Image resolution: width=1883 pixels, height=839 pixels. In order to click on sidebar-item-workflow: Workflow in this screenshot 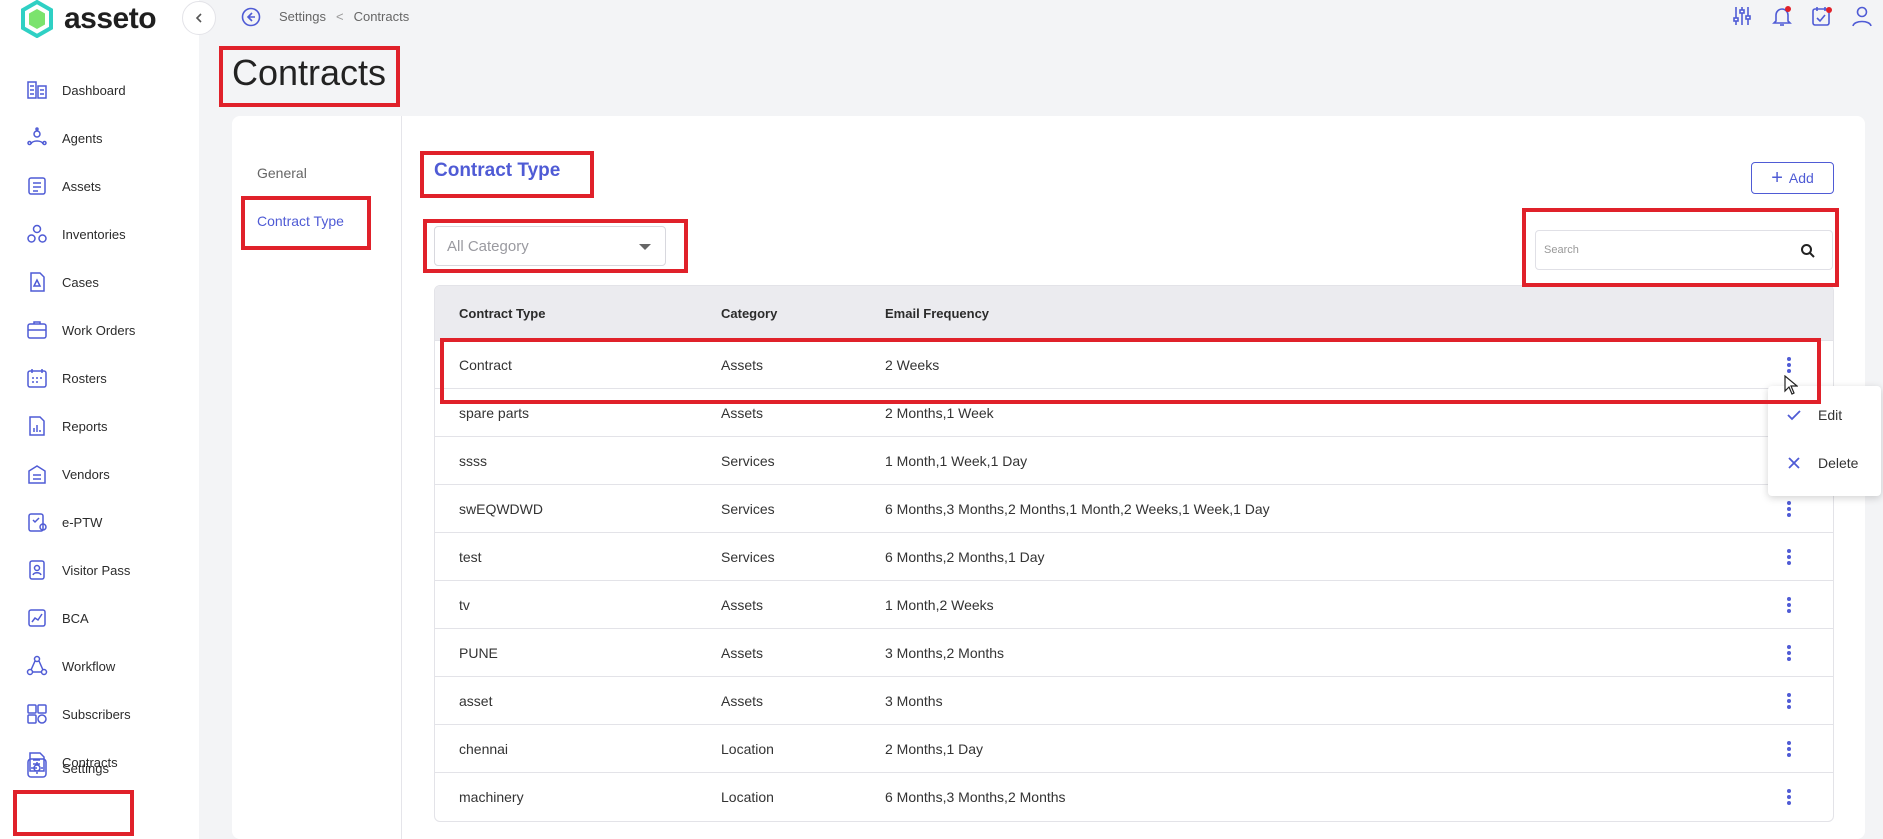, I will do `click(99, 666)`.